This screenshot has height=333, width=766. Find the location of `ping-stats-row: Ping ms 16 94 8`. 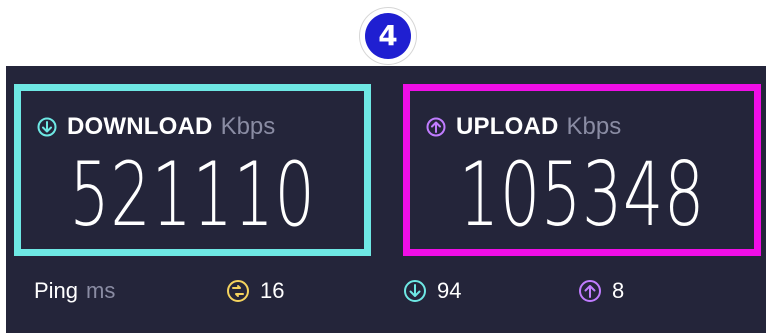

ping-stats-row: Ping ms 16 94 8 is located at coordinates (386, 291).